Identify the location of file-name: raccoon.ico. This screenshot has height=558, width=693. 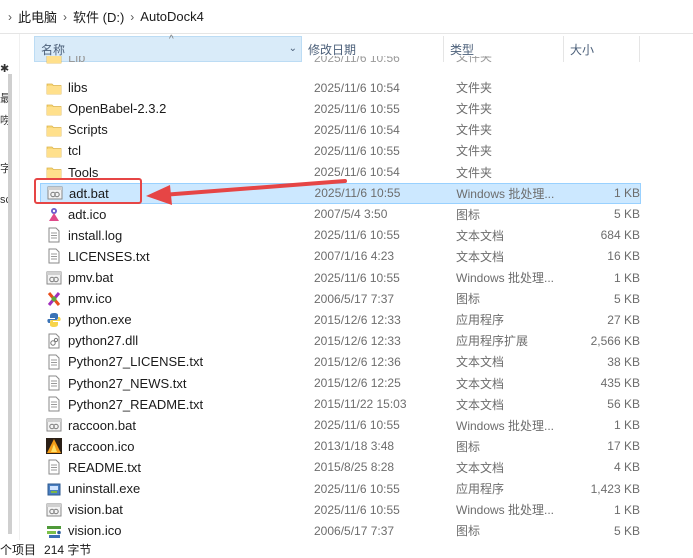
(101, 446).